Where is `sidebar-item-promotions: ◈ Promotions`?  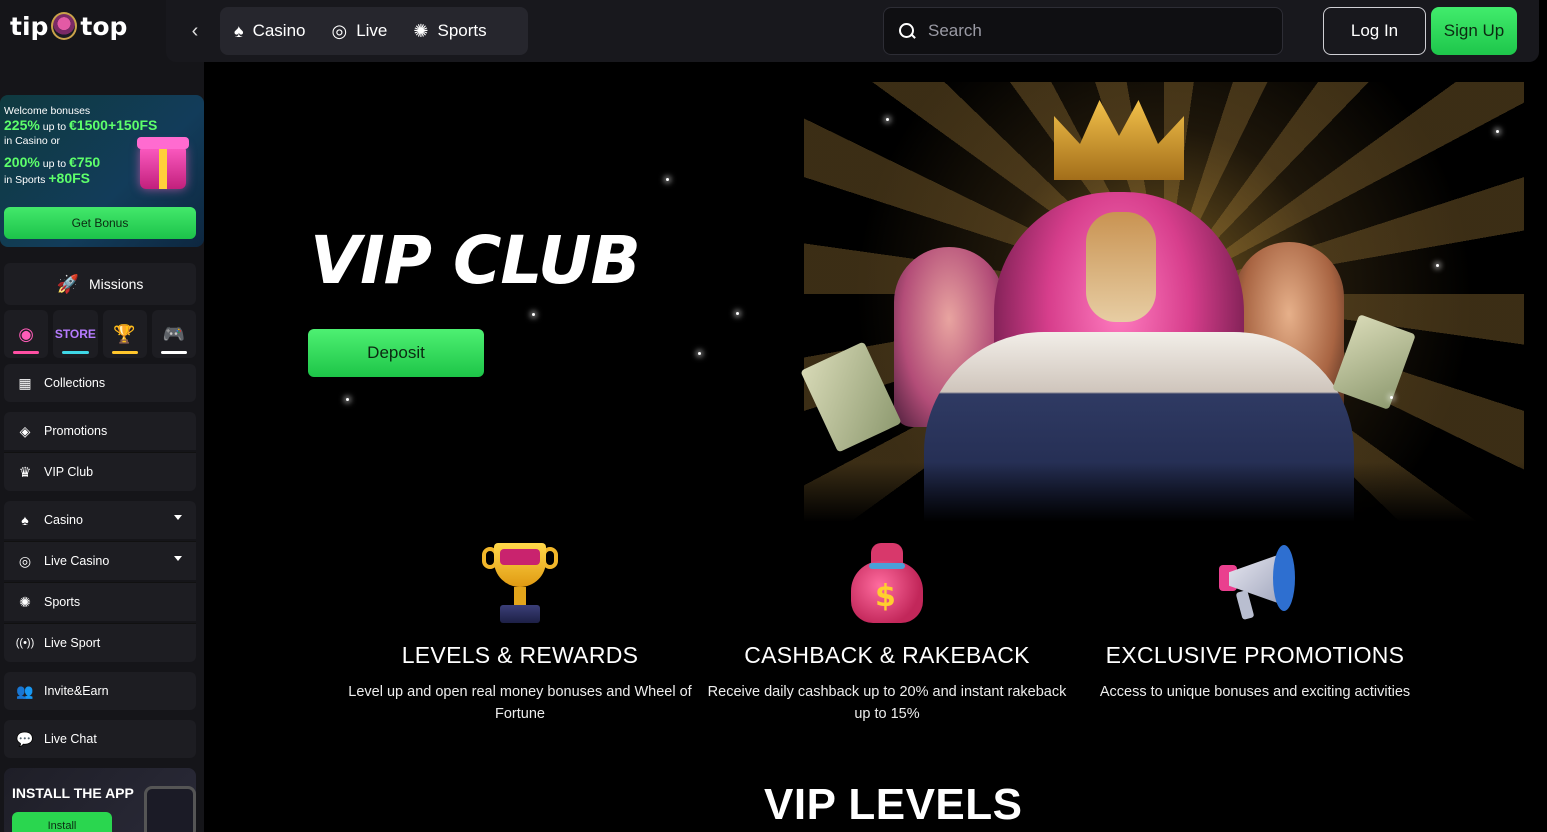
sidebar-item-promotions: ◈ Promotions is located at coordinates (100, 431).